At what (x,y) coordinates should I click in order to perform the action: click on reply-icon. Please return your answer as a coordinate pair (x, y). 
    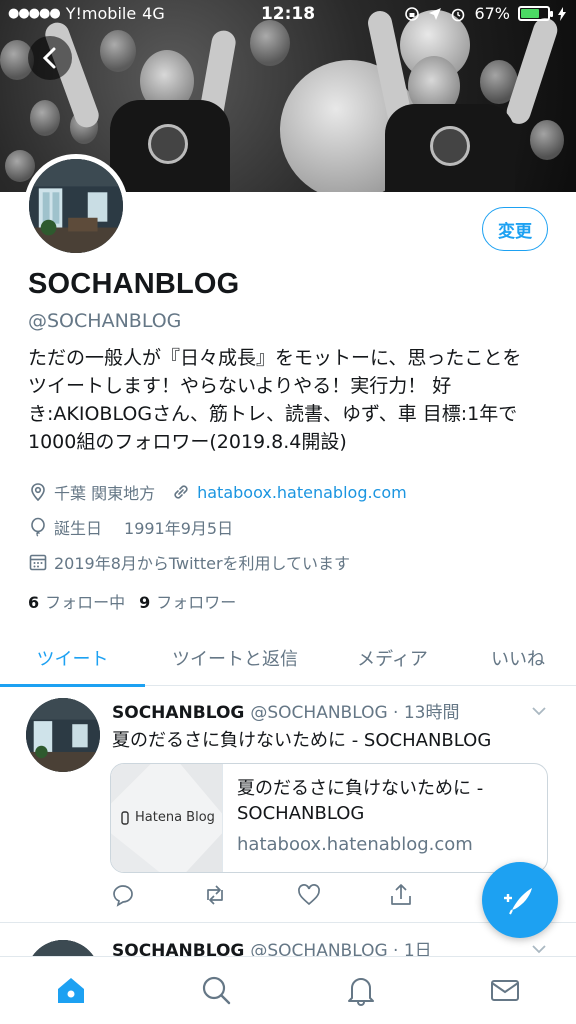
    Looking at the image, I should click on (123, 895).